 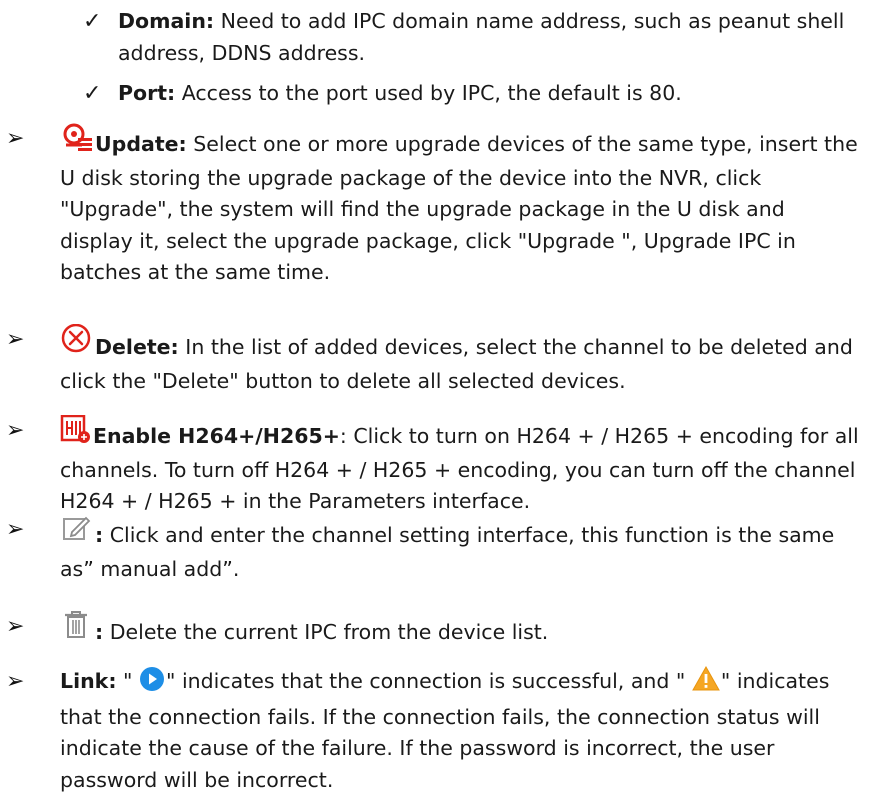 What do you see at coordinates (152, 684) in the screenshot?
I see `play-connected-icon` at bounding box center [152, 684].